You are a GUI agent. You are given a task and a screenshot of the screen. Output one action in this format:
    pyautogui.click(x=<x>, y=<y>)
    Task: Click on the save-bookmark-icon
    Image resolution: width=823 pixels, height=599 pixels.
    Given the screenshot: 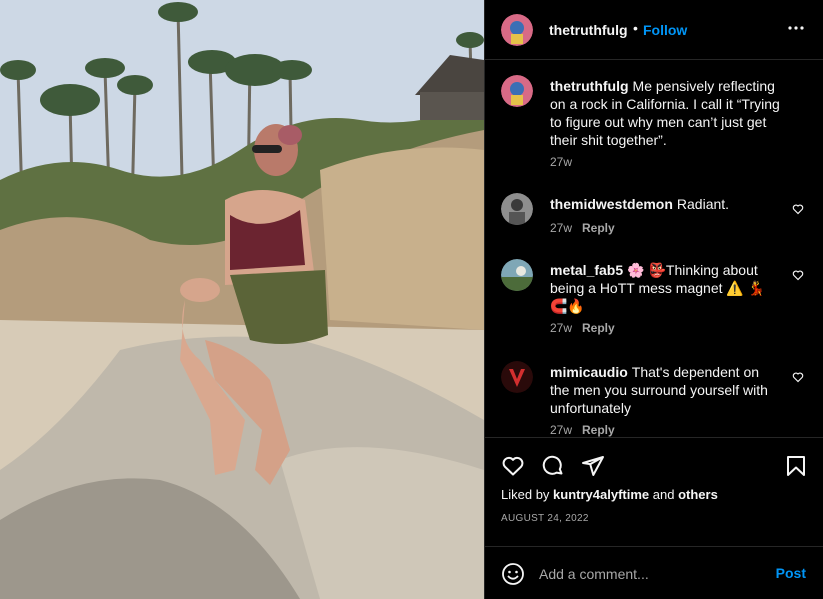 What is the action you would take?
    pyautogui.click(x=796, y=466)
    